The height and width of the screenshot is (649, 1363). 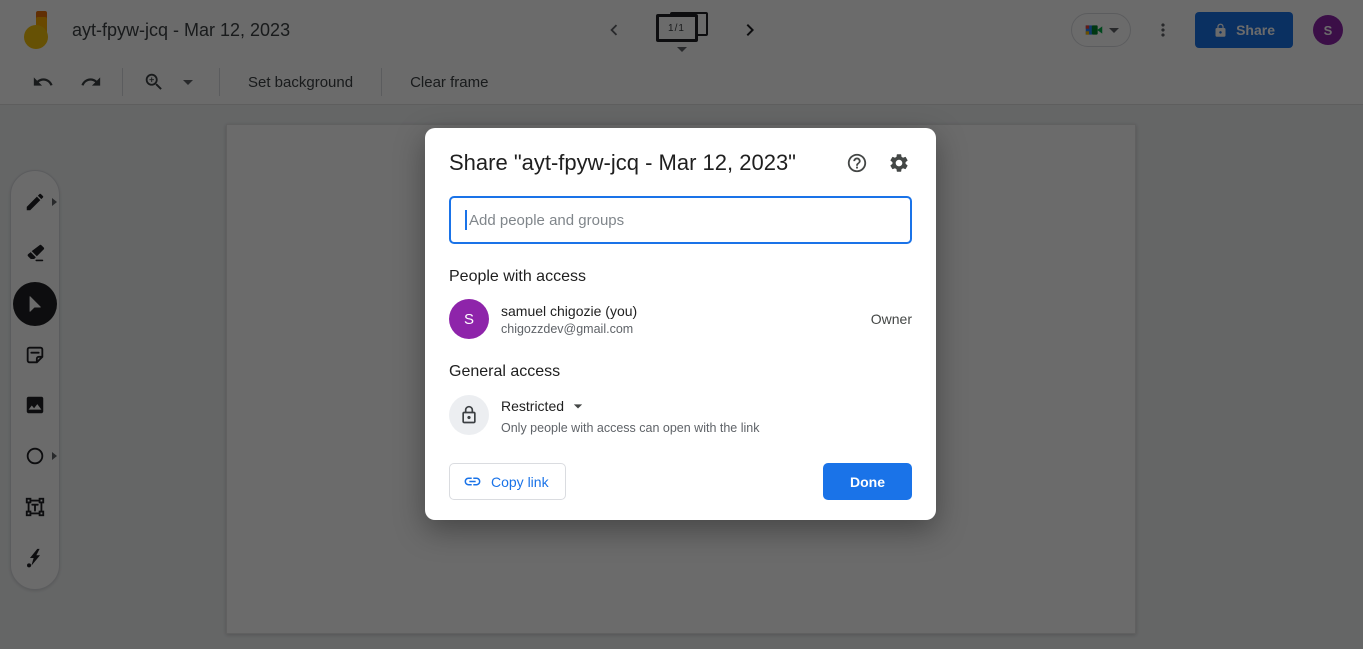 What do you see at coordinates (520, 481) in the screenshot?
I see `copy-link-label: Copy link` at bounding box center [520, 481].